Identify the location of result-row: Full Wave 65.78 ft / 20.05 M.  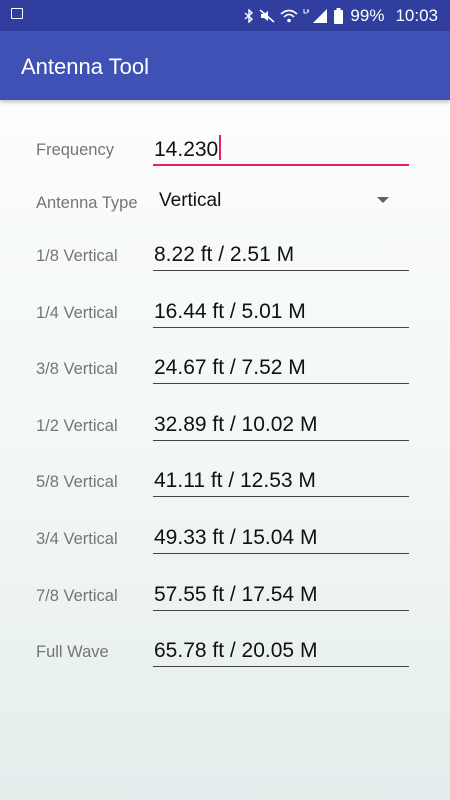
(225, 651).